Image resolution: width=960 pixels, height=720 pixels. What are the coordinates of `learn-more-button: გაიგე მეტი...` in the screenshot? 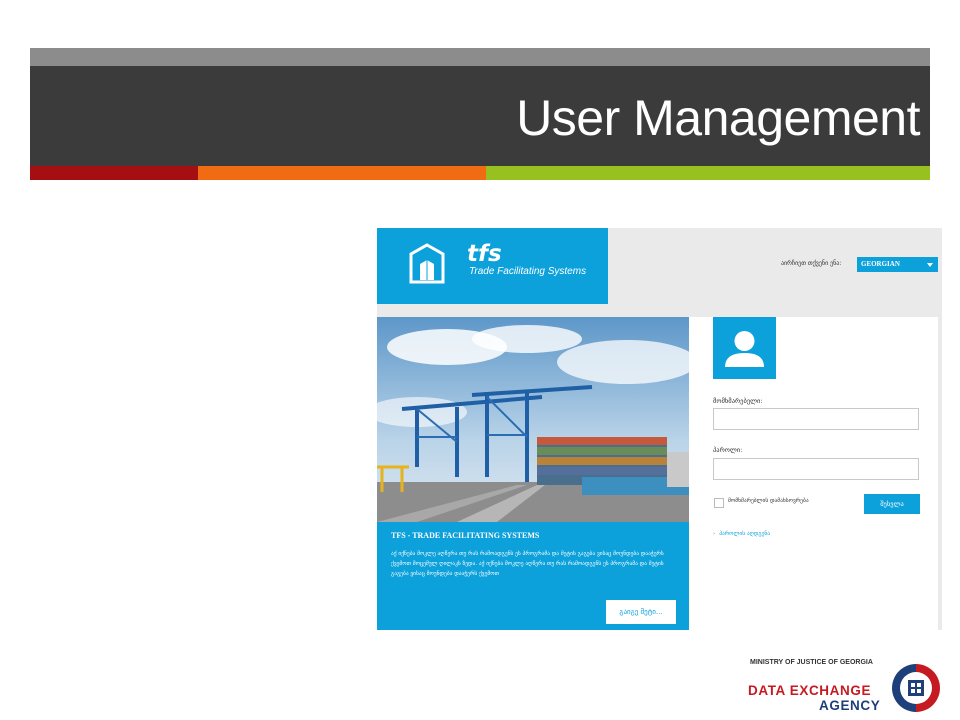 It's located at (641, 612).